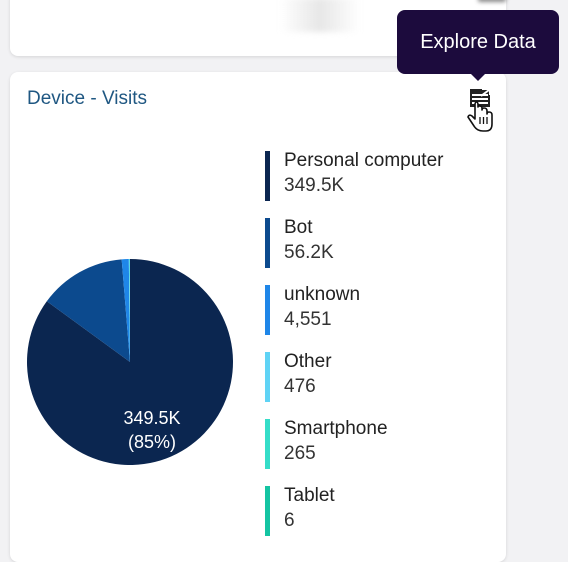  Describe the element at coordinates (298, 228) in the screenshot. I see `legend-label: Bot` at that location.